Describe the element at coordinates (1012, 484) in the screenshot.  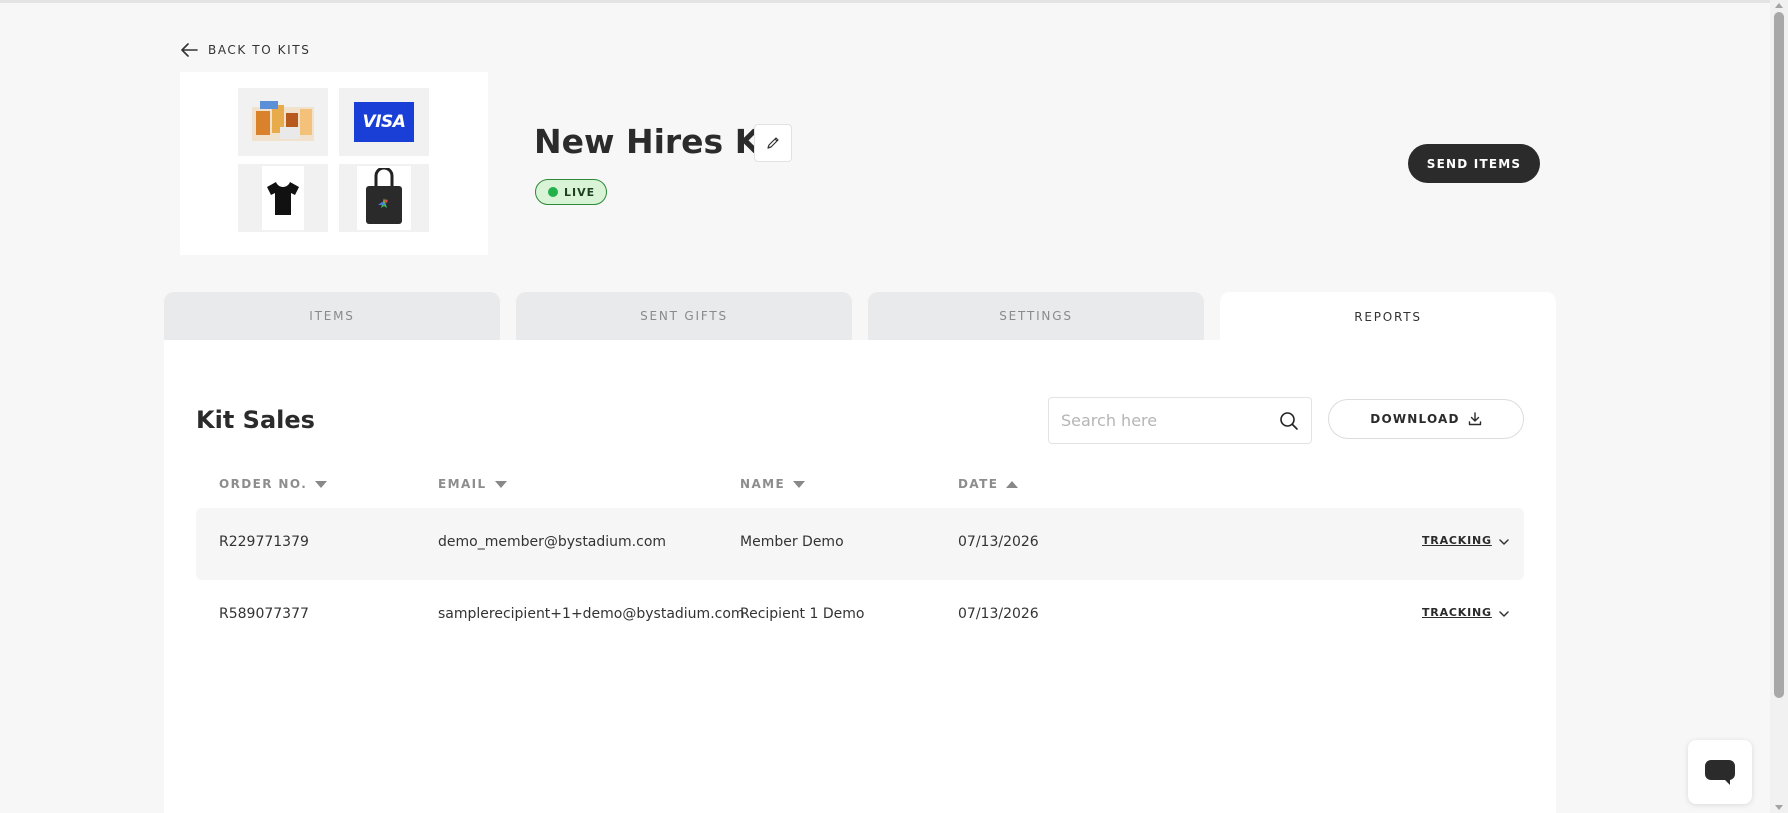
I see `sort-up-icon` at that location.